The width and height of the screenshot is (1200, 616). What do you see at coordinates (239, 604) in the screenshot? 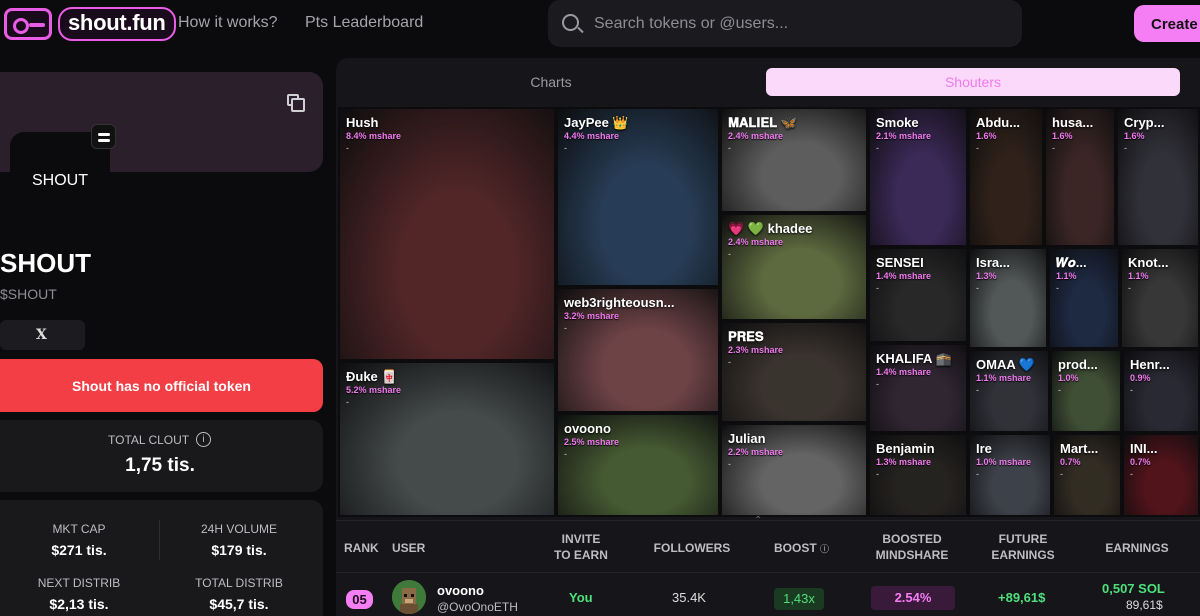
I see `stat-value: $45,7 tis.` at bounding box center [239, 604].